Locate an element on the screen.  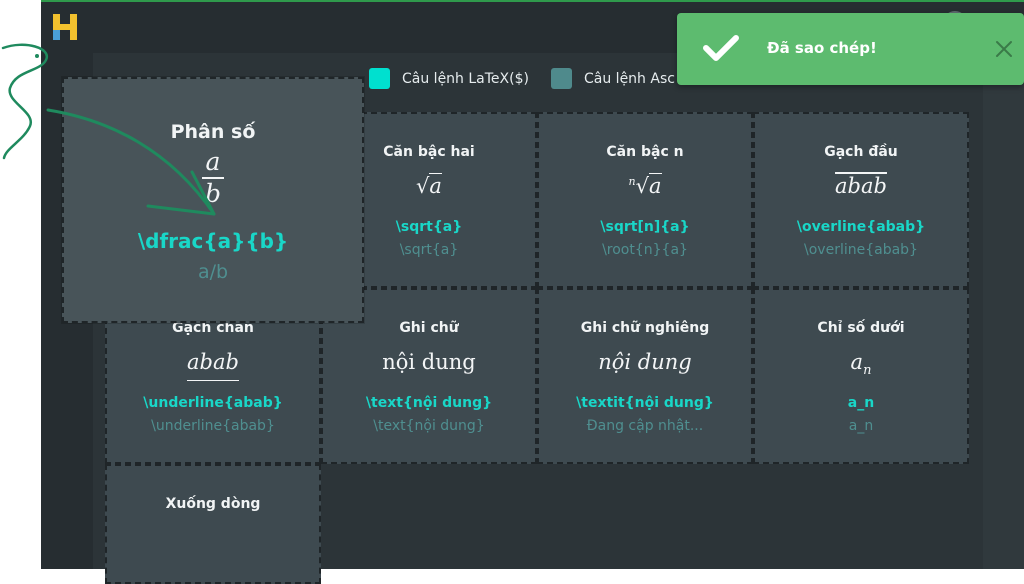
card-ascii: a_n is located at coordinates (861, 426).